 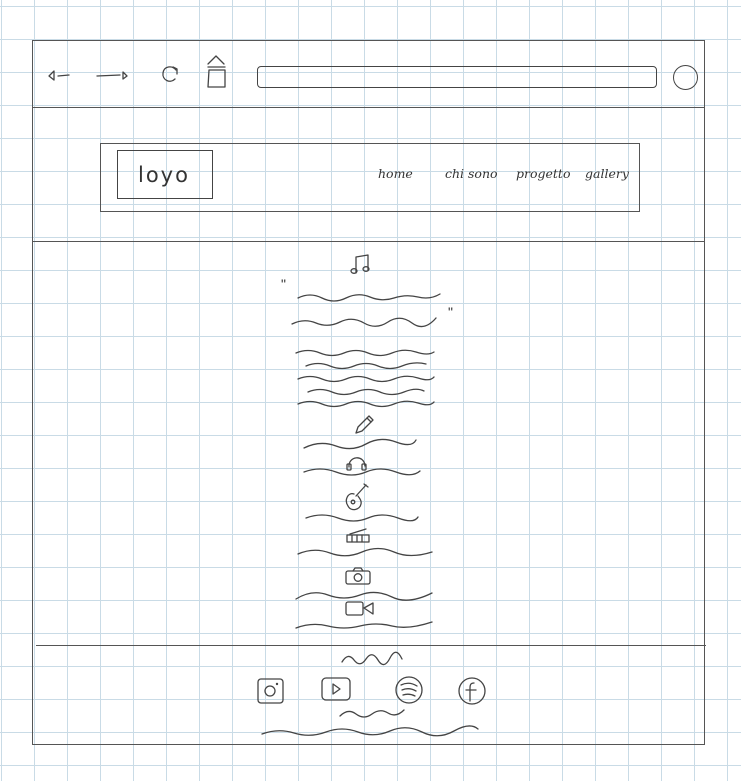 What do you see at coordinates (370, 723) in the screenshot?
I see `footer-text` at bounding box center [370, 723].